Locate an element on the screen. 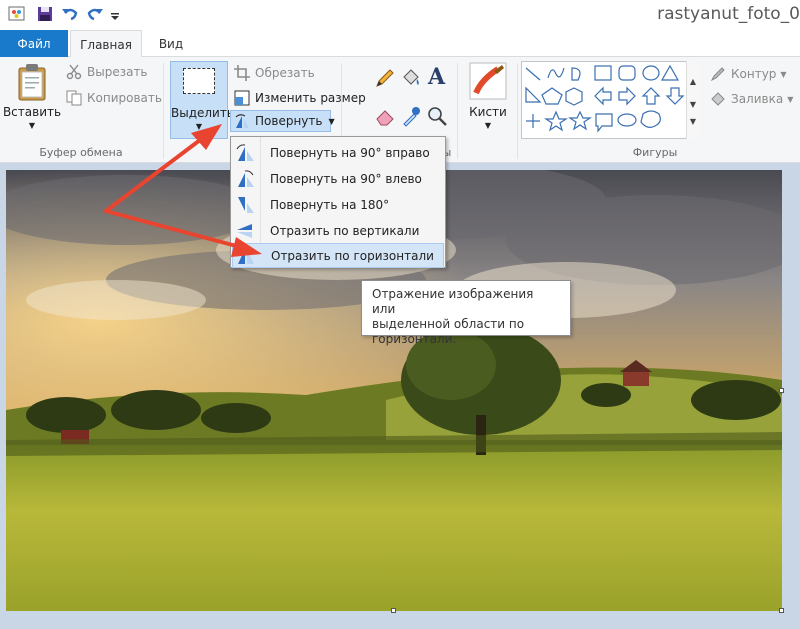 Image resolution: width=800 pixels, height=629 pixels. color-picker-icon is located at coordinates (411, 116).